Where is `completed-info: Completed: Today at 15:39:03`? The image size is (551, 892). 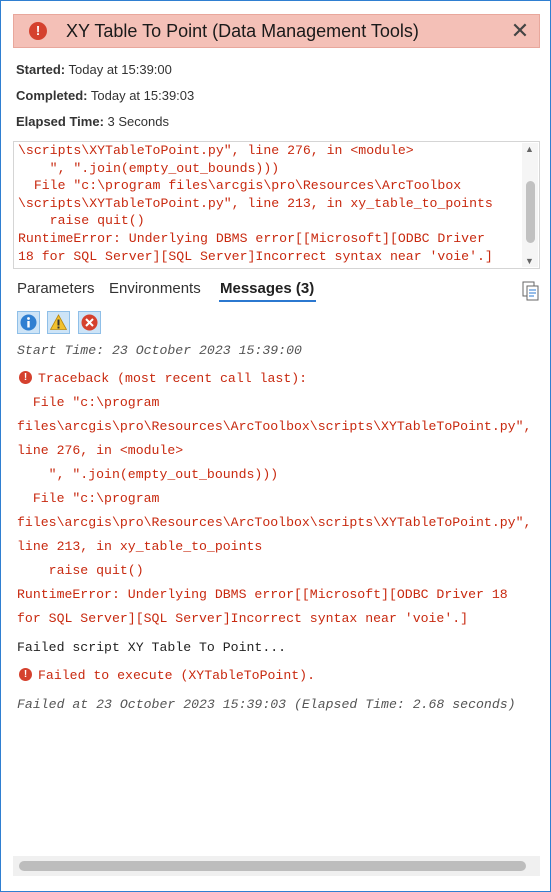
completed-info: Completed: Today at 15:39:03 is located at coordinates (105, 95).